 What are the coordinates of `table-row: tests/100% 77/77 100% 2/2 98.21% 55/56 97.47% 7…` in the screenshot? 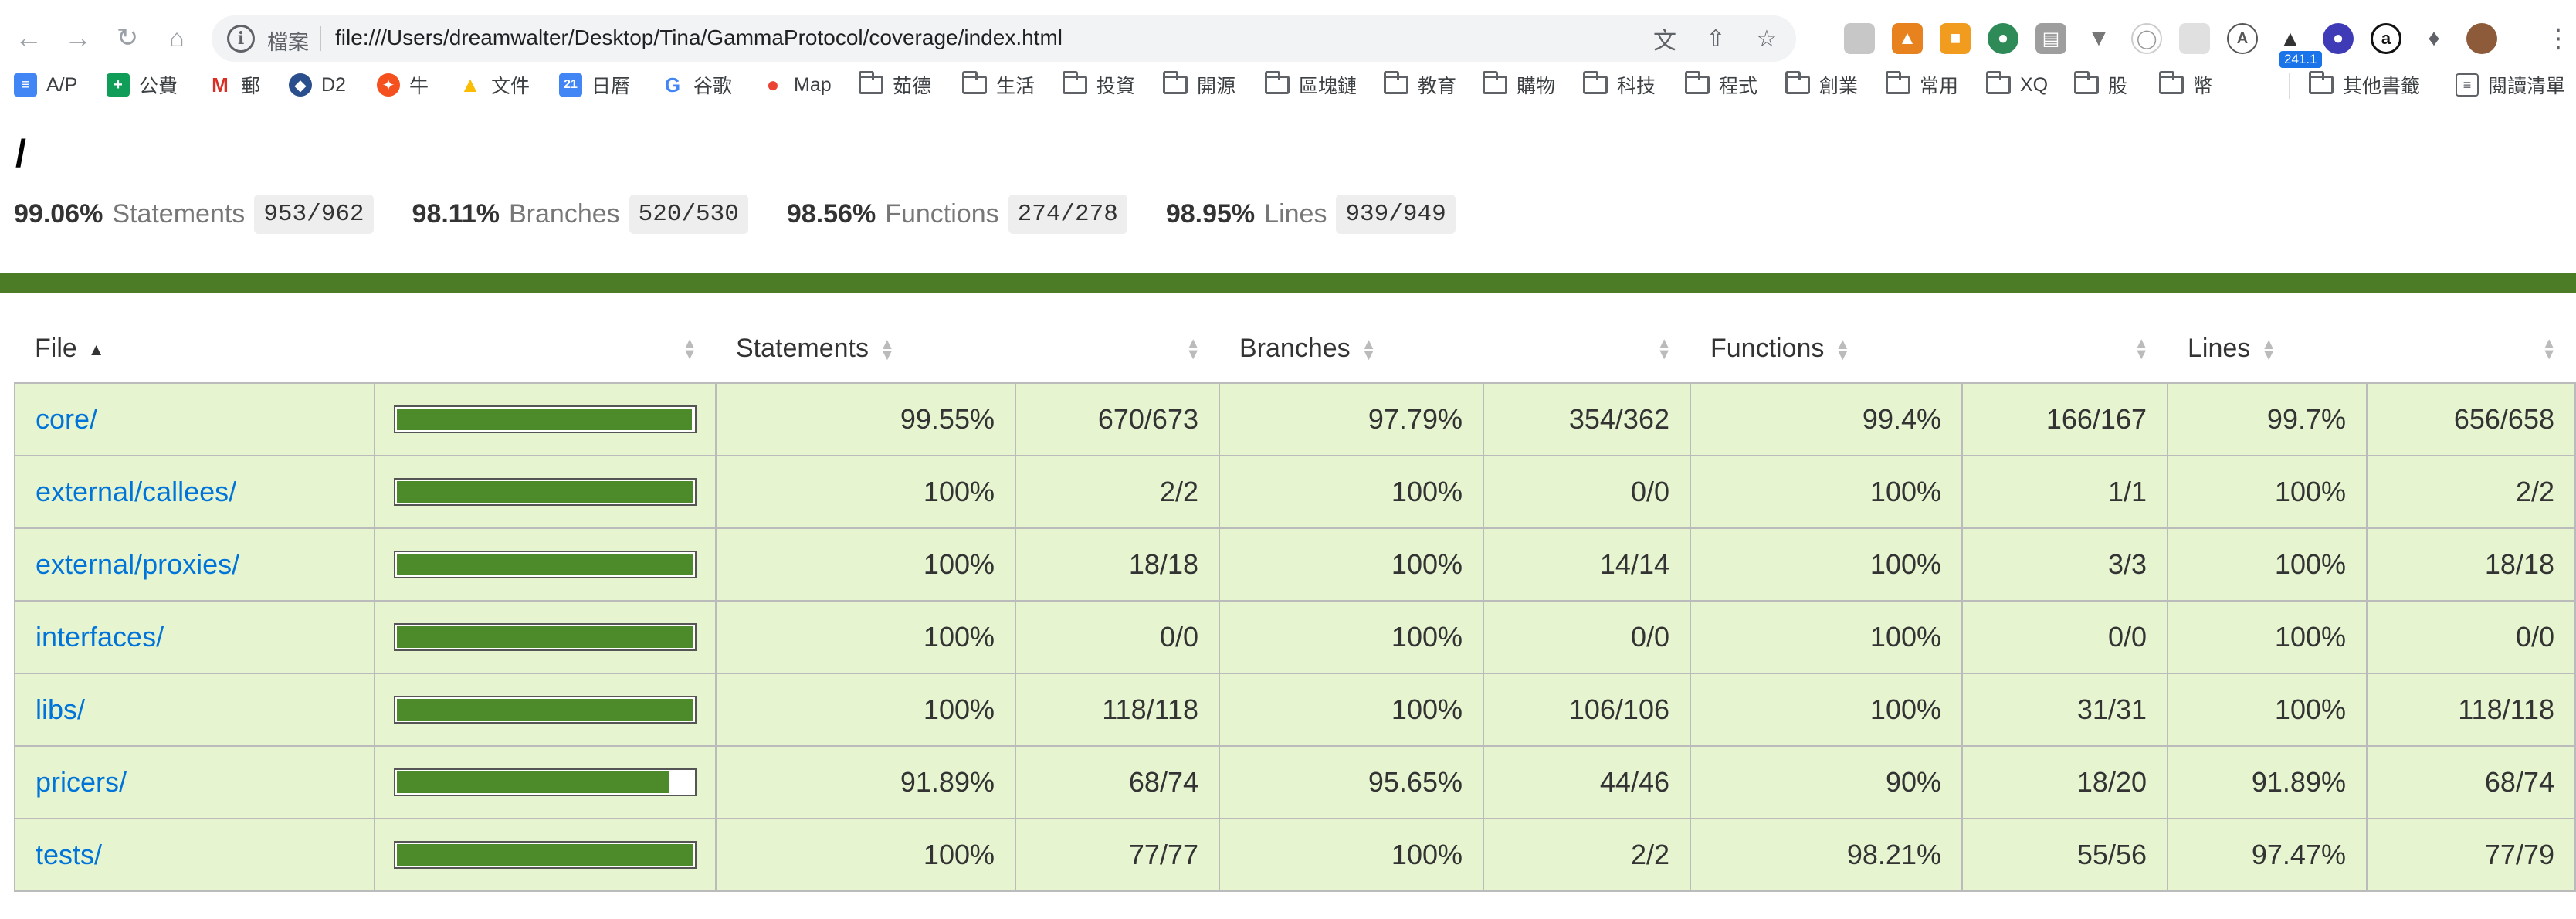 It's located at (1295, 855).